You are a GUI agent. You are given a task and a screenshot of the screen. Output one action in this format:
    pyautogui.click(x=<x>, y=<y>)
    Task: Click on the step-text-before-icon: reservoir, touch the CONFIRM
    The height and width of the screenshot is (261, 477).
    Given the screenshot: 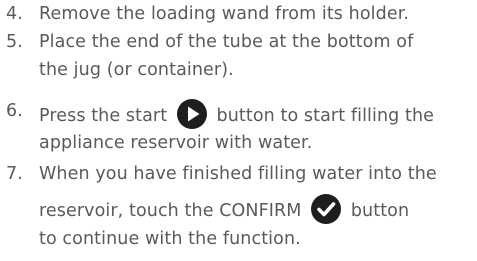 What is the action you would take?
    pyautogui.click(x=170, y=211)
    